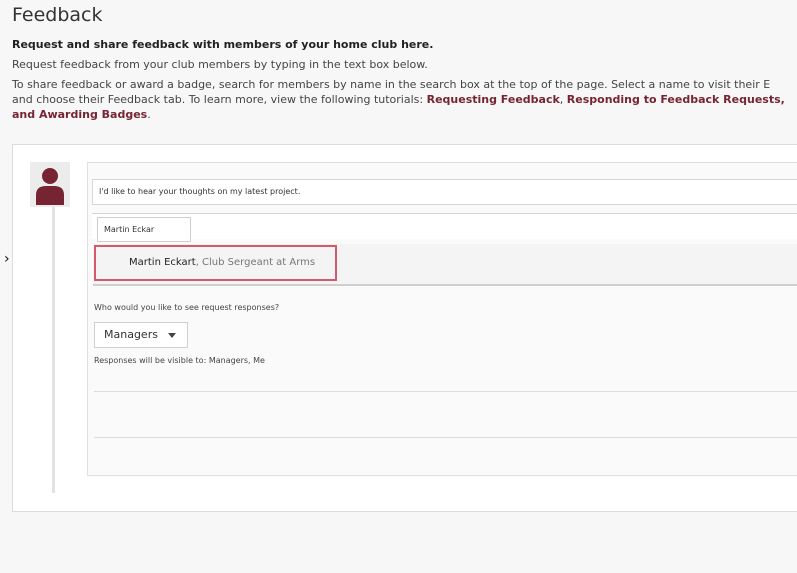  What do you see at coordinates (144, 229) in the screenshot?
I see `member-search-input: Martin Eckar` at bounding box center [144, 229].